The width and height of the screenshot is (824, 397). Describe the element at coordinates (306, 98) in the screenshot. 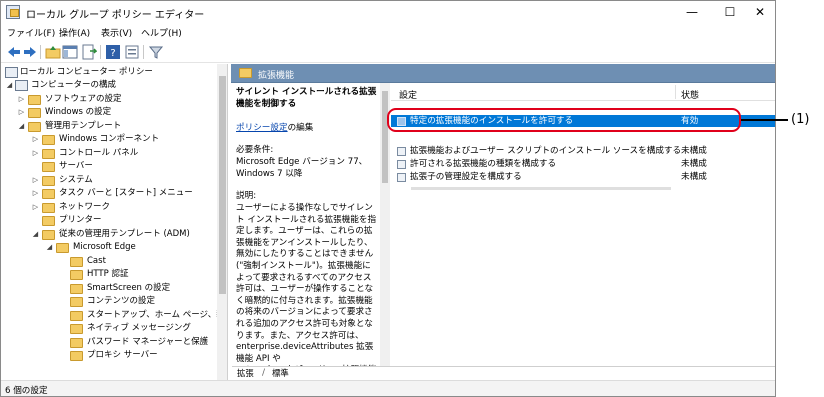

I see `description-title: サイレント インストールされる拡張機能を制御する` at that location.